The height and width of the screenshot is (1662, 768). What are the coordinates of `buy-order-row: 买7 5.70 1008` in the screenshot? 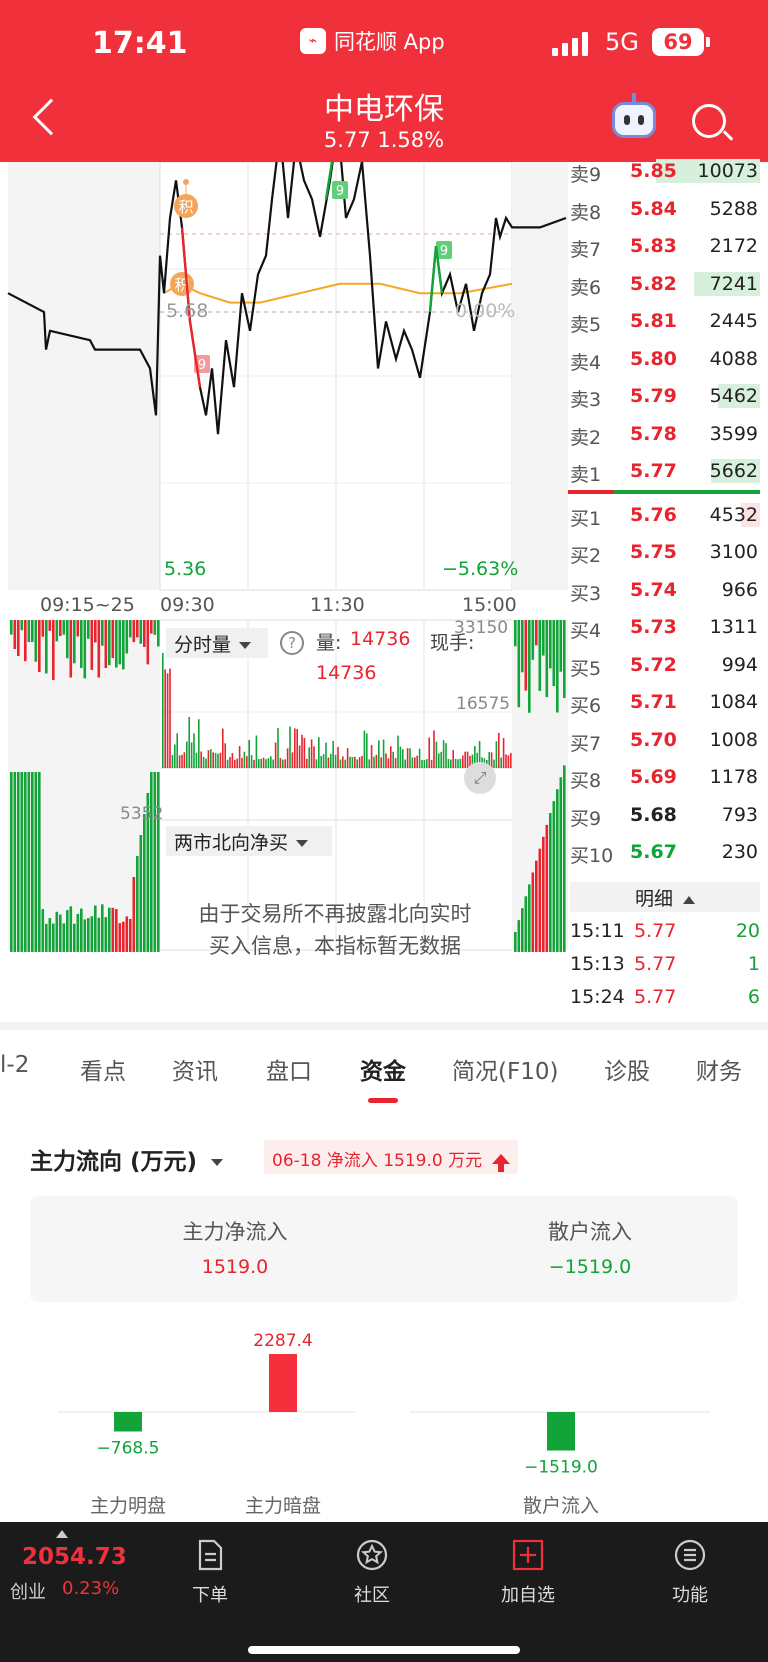 It's located at (664, 740).